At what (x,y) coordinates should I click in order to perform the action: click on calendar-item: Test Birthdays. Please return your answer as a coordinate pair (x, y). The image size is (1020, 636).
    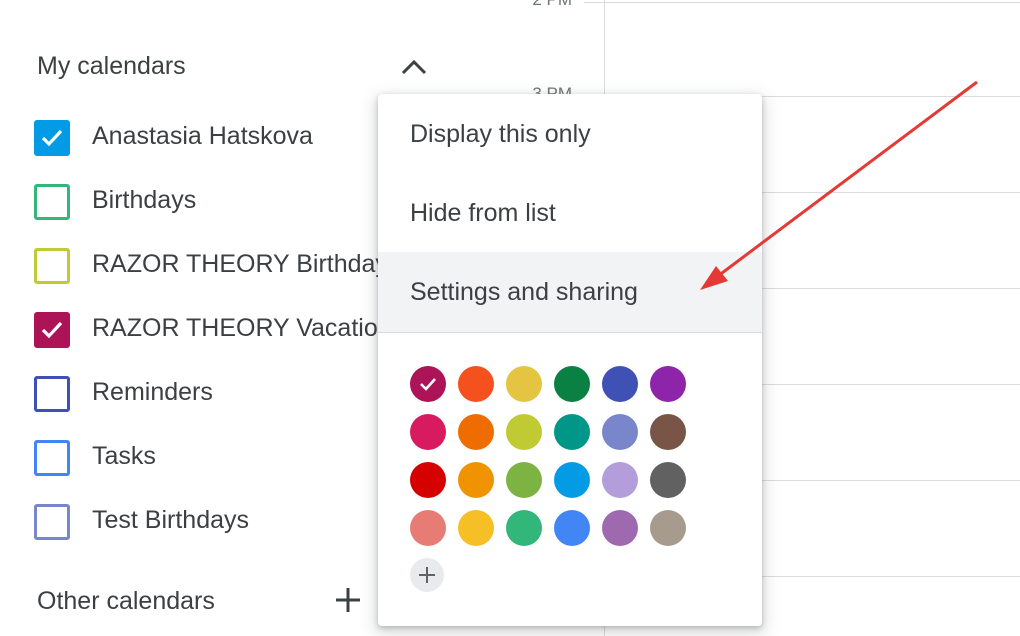
    Looking at the image, I should click on (209, 522).